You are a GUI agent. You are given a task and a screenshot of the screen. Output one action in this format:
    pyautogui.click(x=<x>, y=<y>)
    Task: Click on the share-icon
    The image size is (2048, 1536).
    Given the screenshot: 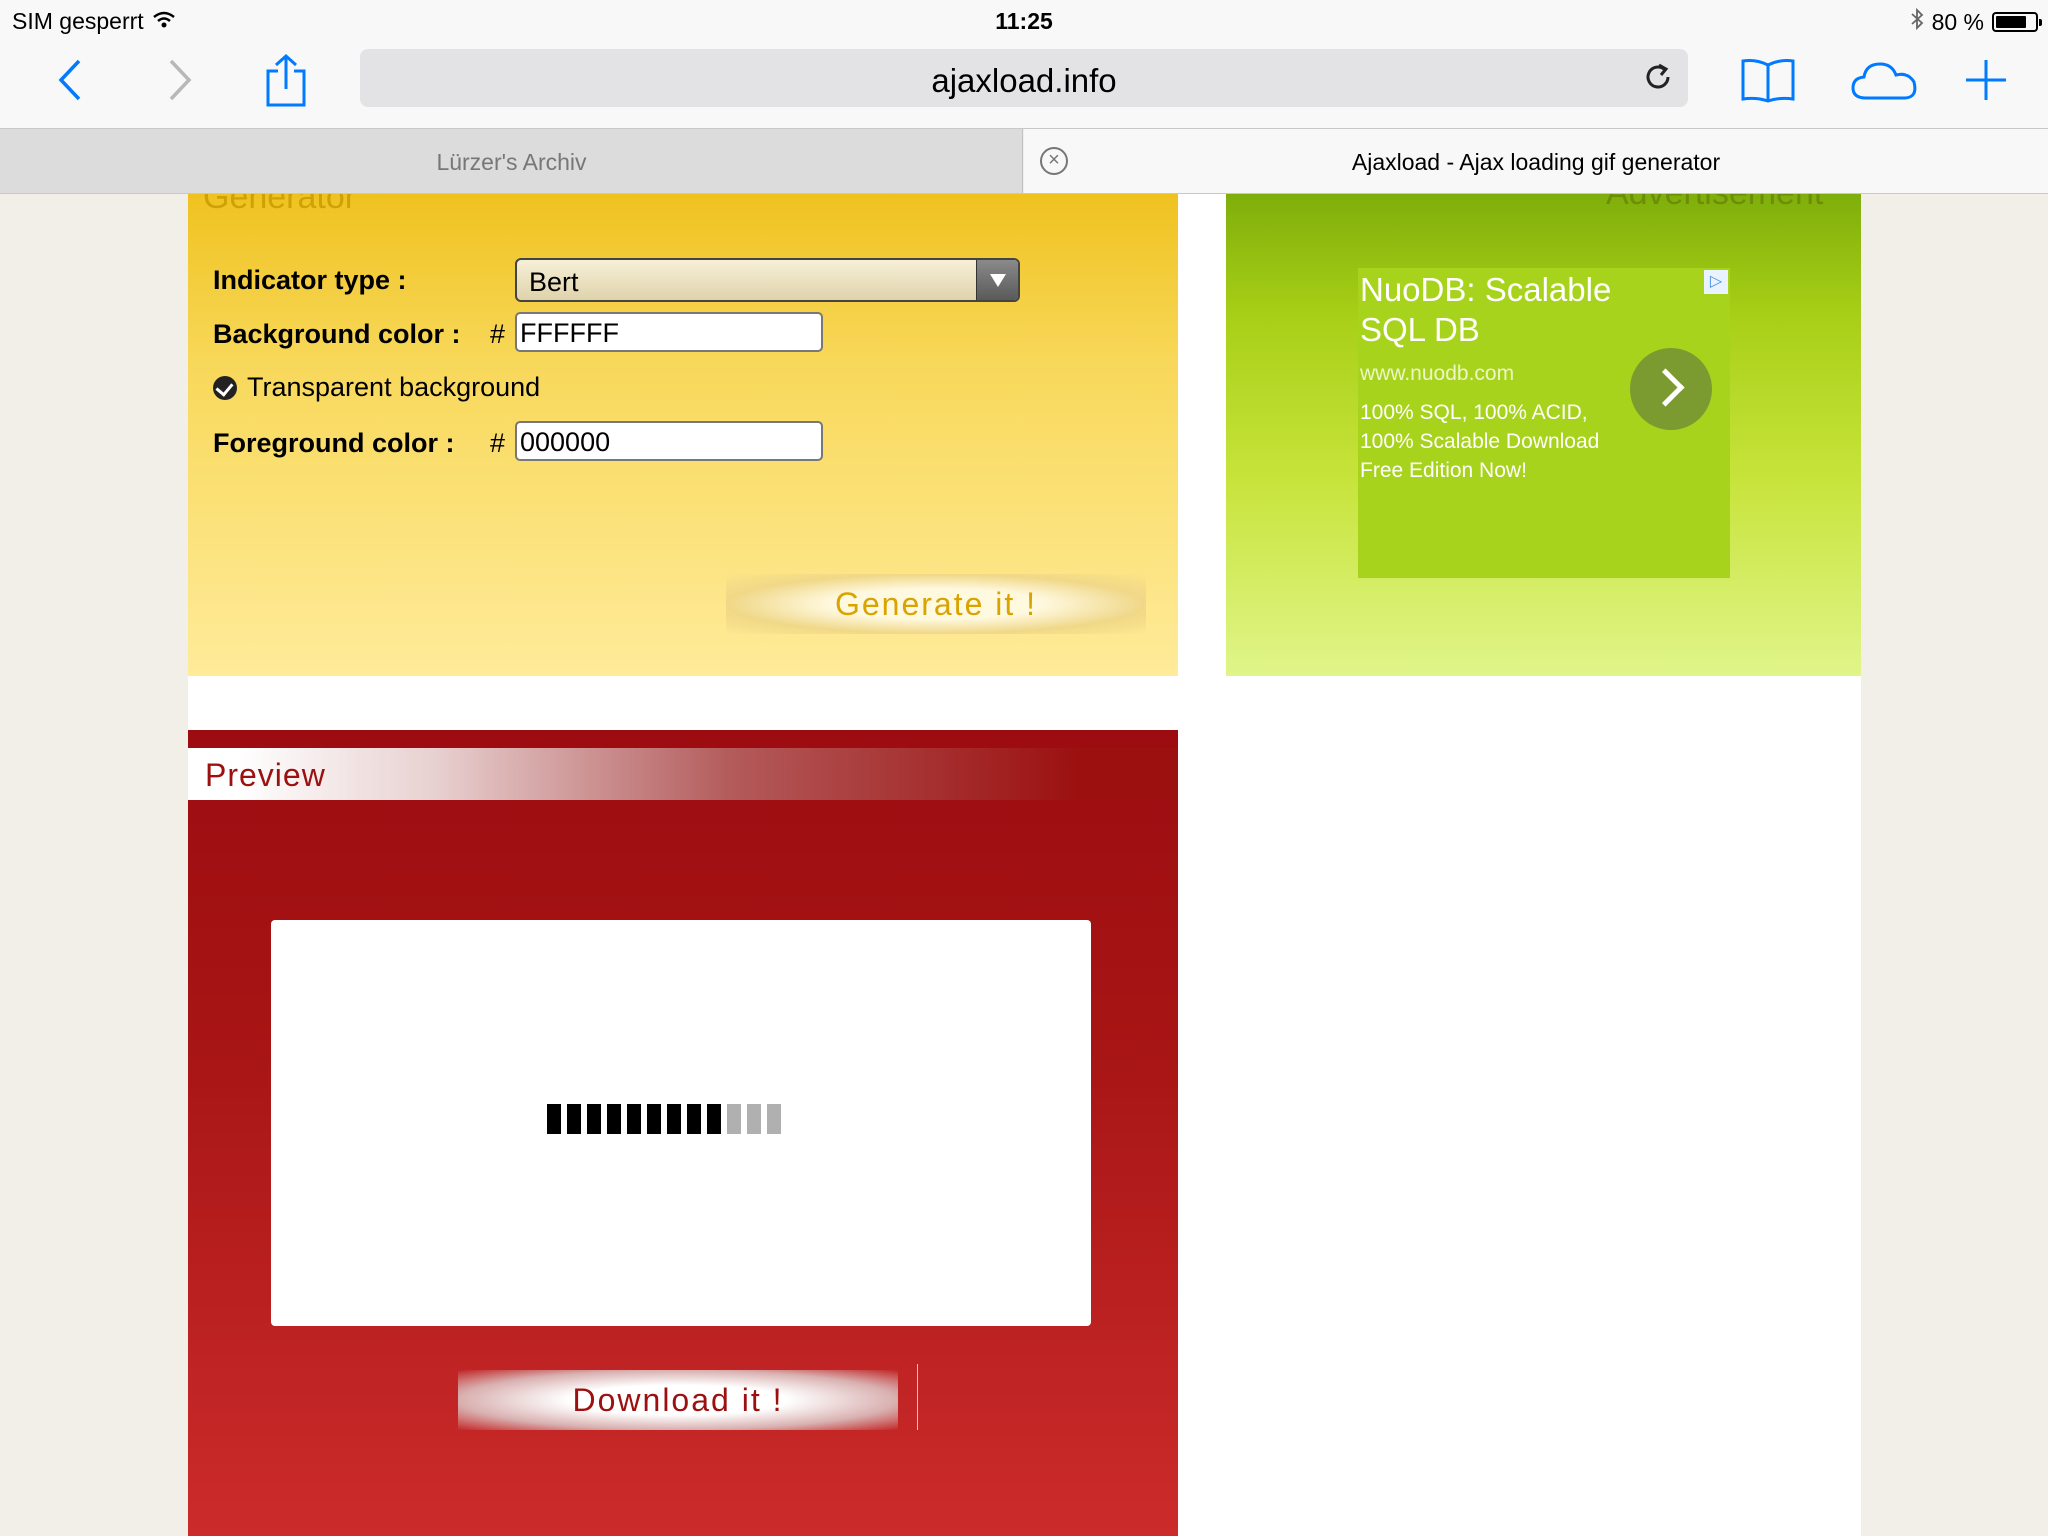 What is the action you would take?
    pyautogui.click(x=286, y=80)
    